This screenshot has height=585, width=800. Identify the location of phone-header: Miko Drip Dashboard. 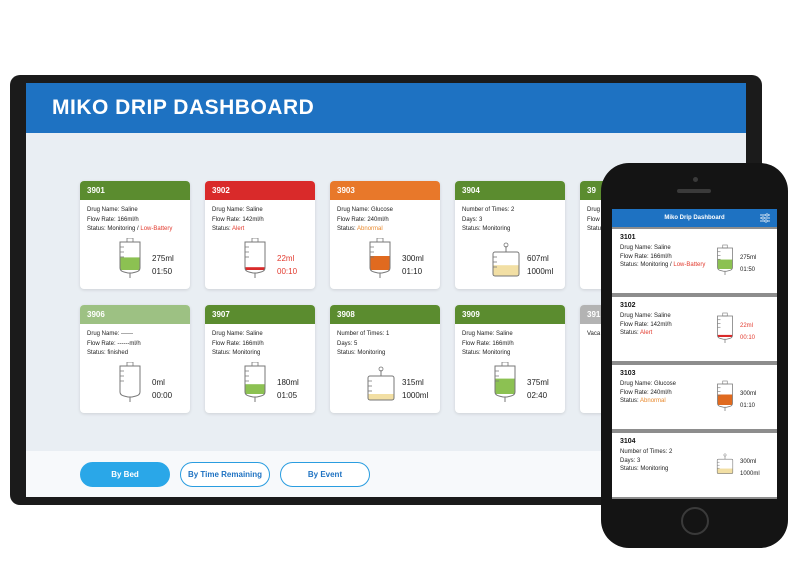
(694, 218).